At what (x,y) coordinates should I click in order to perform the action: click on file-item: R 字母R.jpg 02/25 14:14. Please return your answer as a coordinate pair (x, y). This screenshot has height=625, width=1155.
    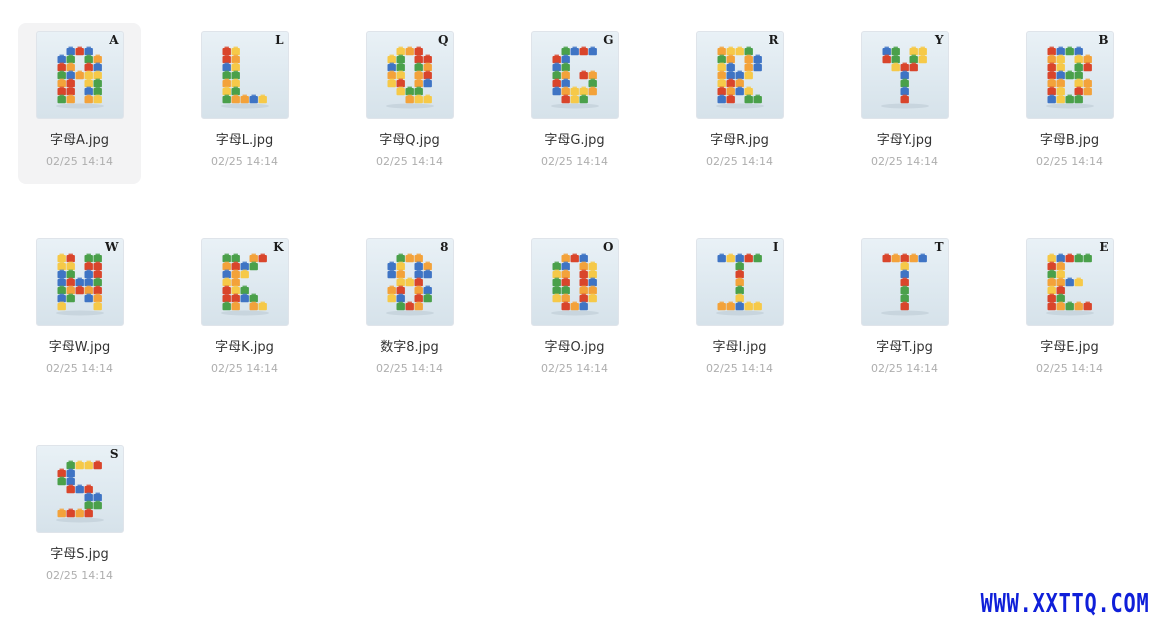
    Looking at the image, I should click on (739, 103).